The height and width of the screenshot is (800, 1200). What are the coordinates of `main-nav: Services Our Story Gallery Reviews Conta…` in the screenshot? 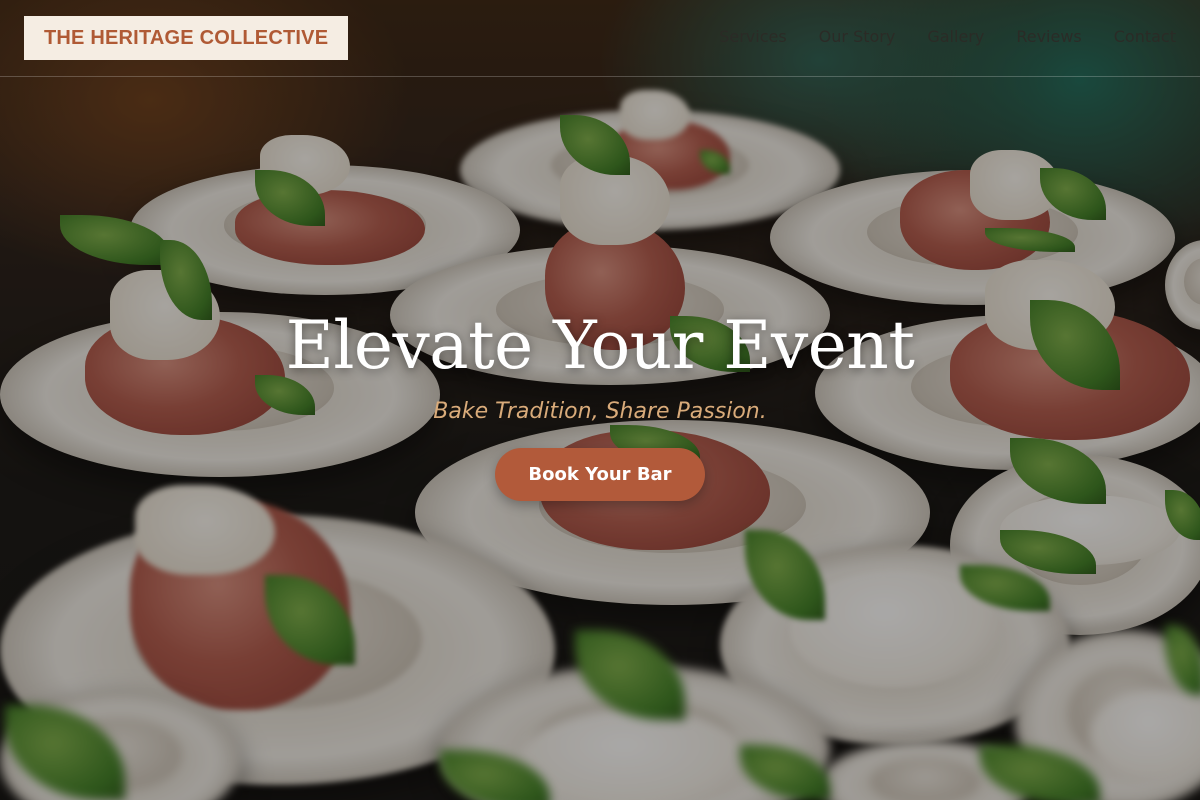 It's located at (947, 37).